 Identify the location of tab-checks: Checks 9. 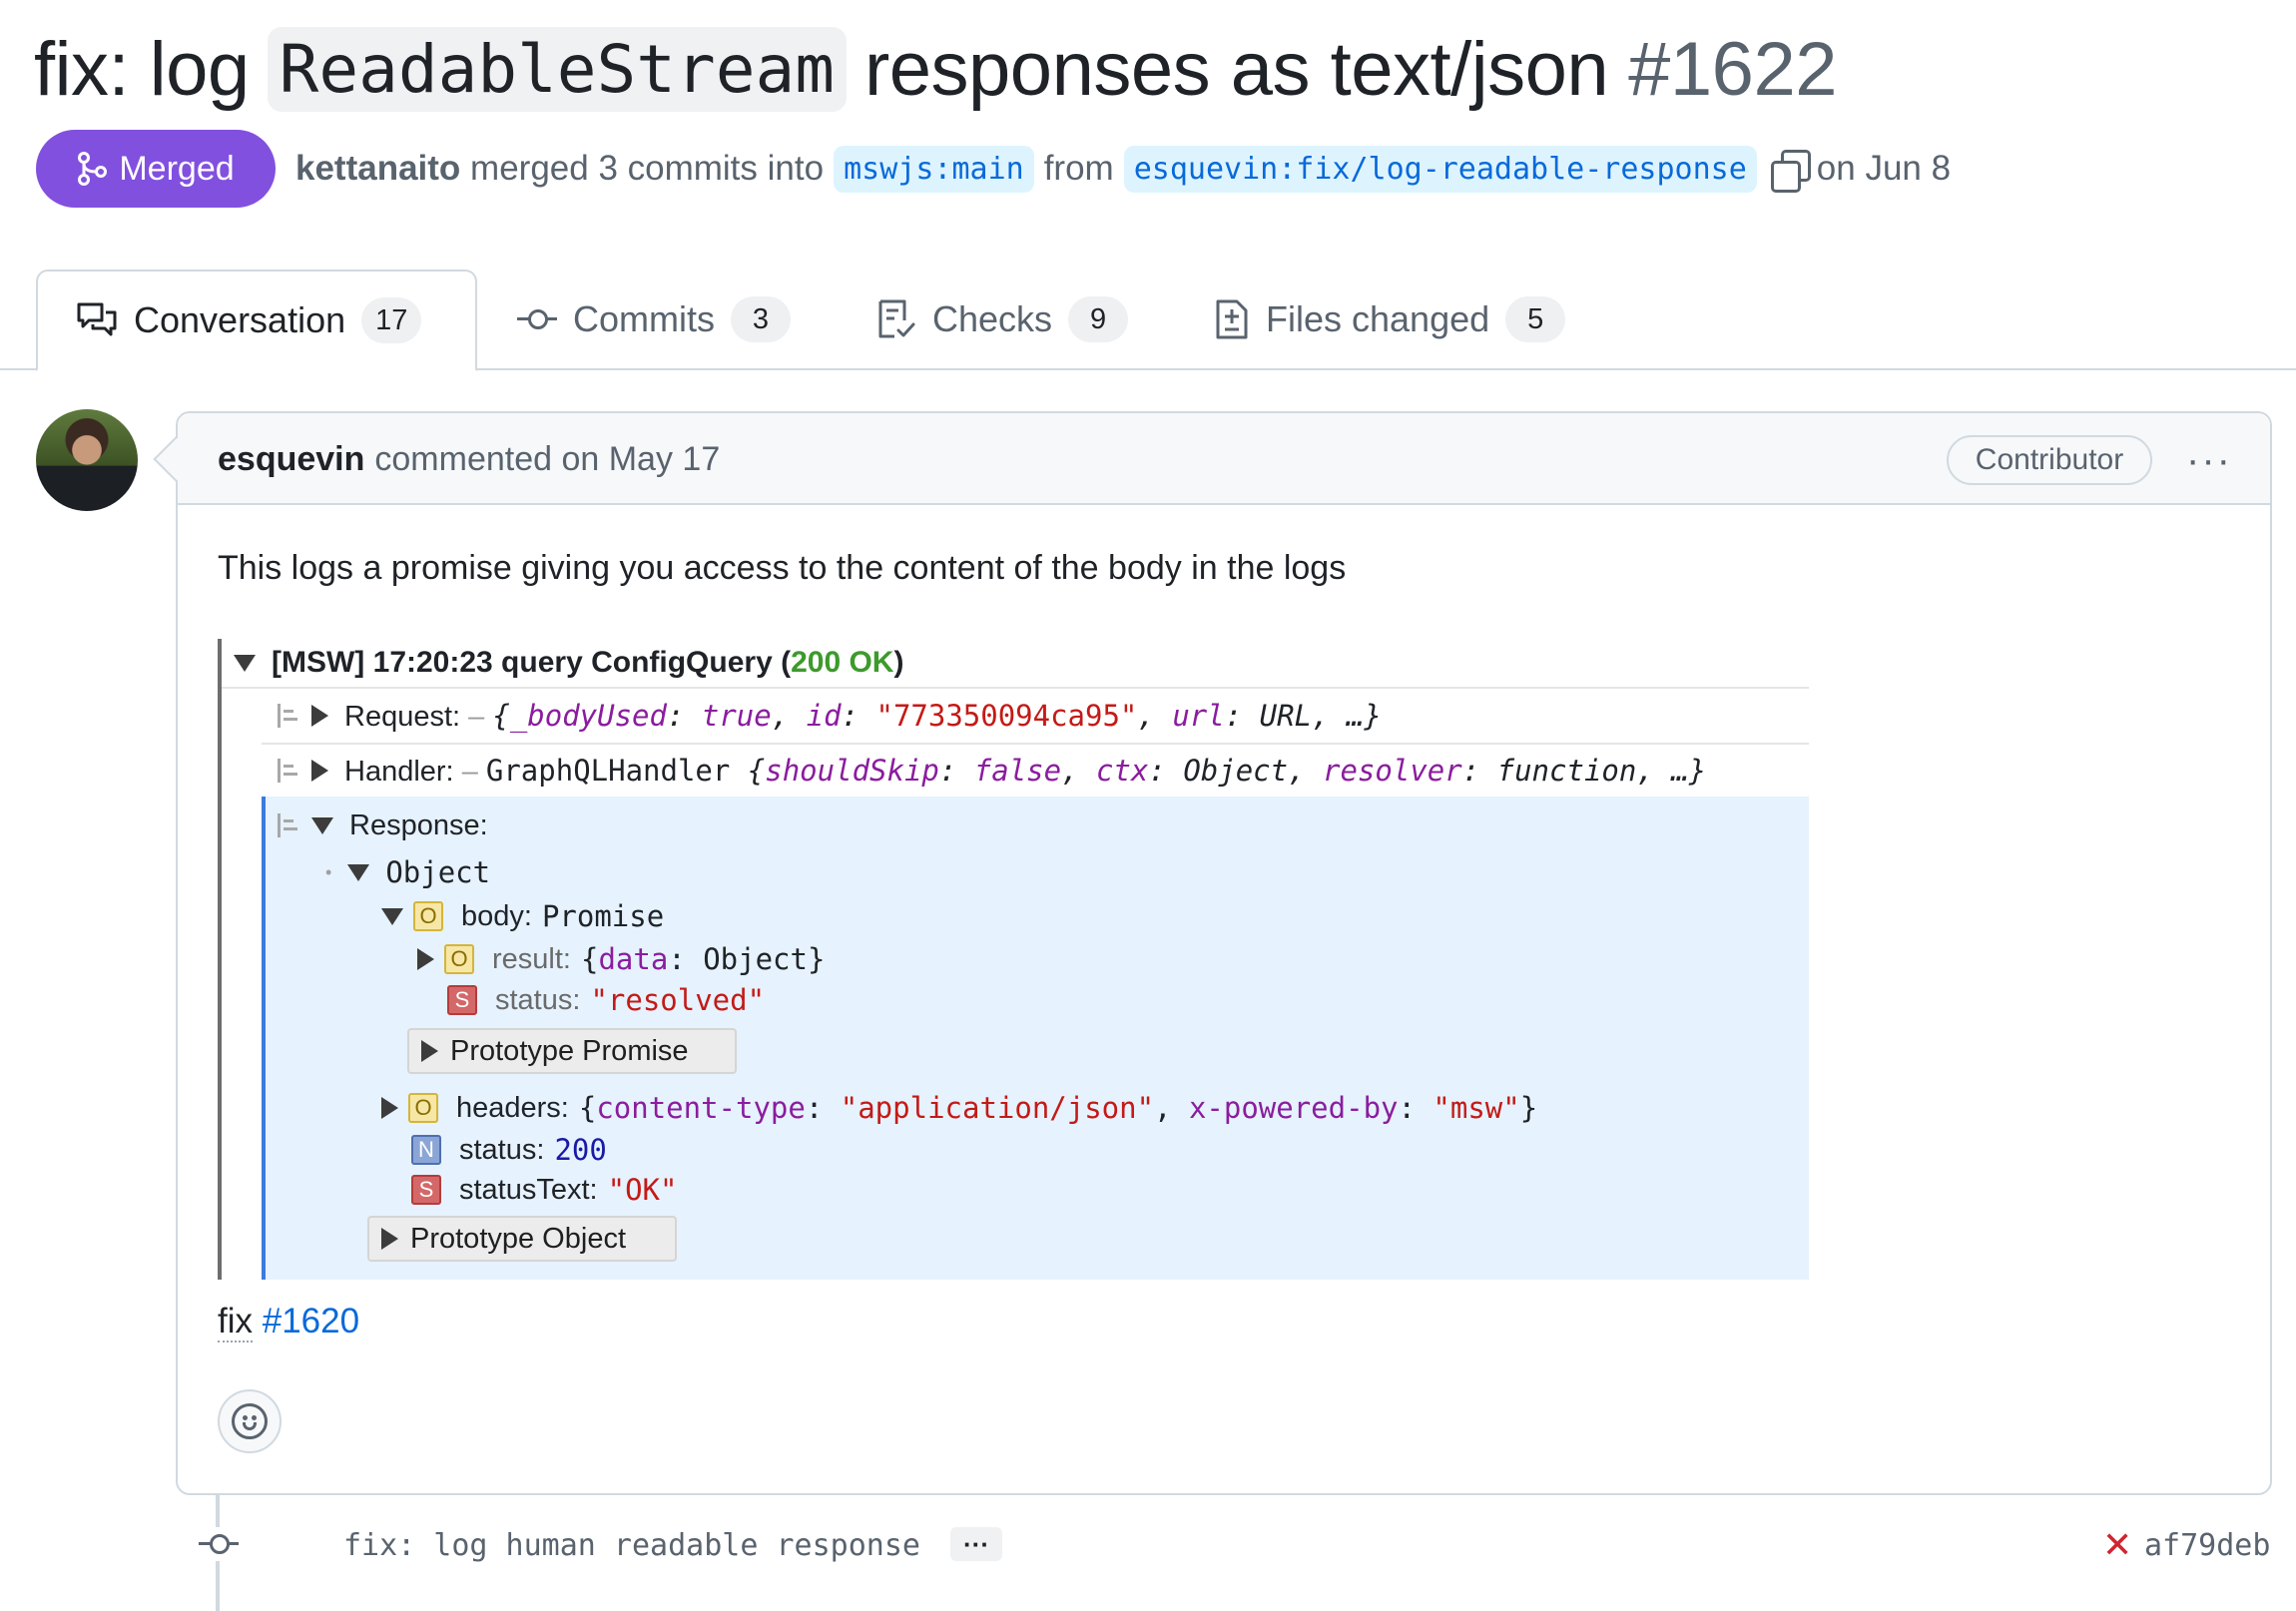
(1003, 319).